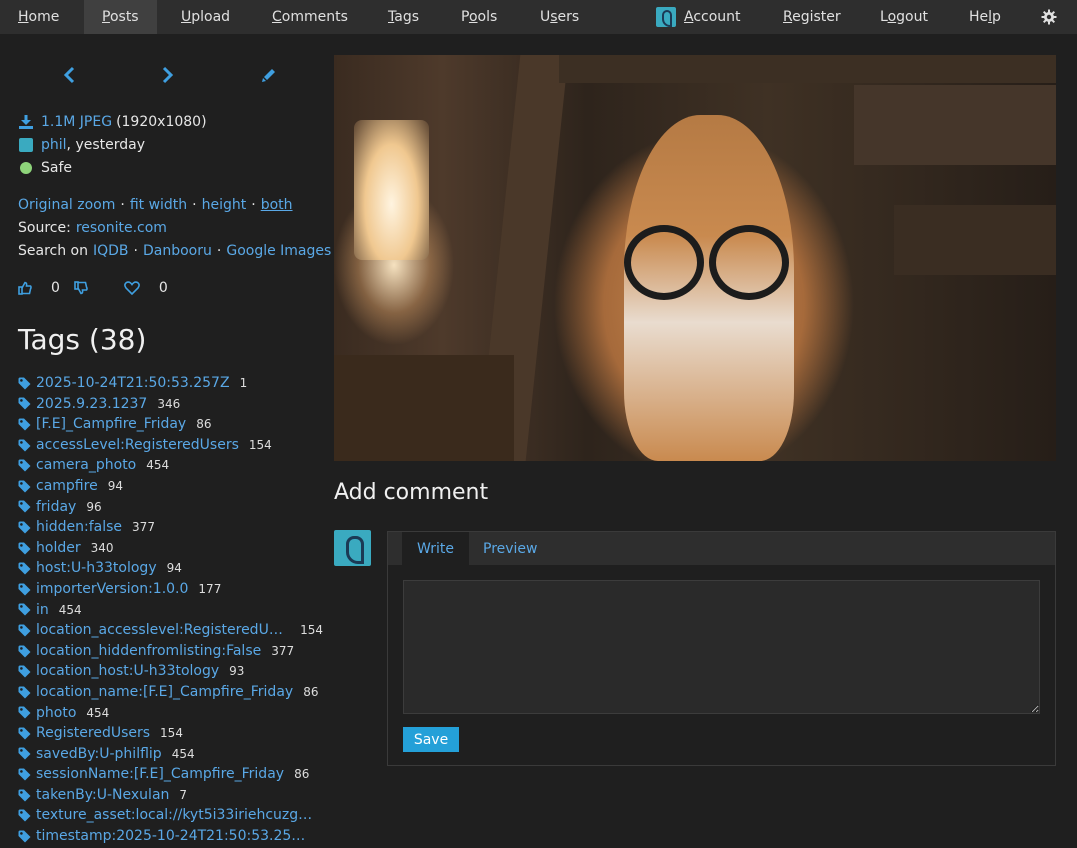  I want to click on nav-comments: Comments, so click(310, 17).